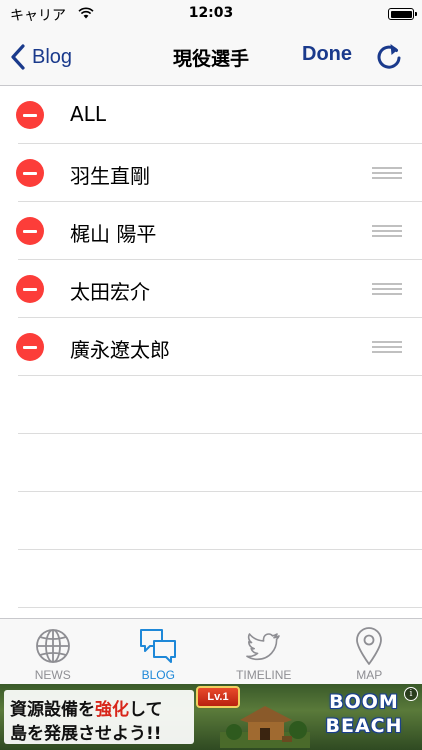 The width and height of the screenshot is (422, 750). What do you see at coordinates (211, 57) in the screenshot?
I see `navigation-bar: Blog 現役選手 Done` at bounding box center [211, 57].